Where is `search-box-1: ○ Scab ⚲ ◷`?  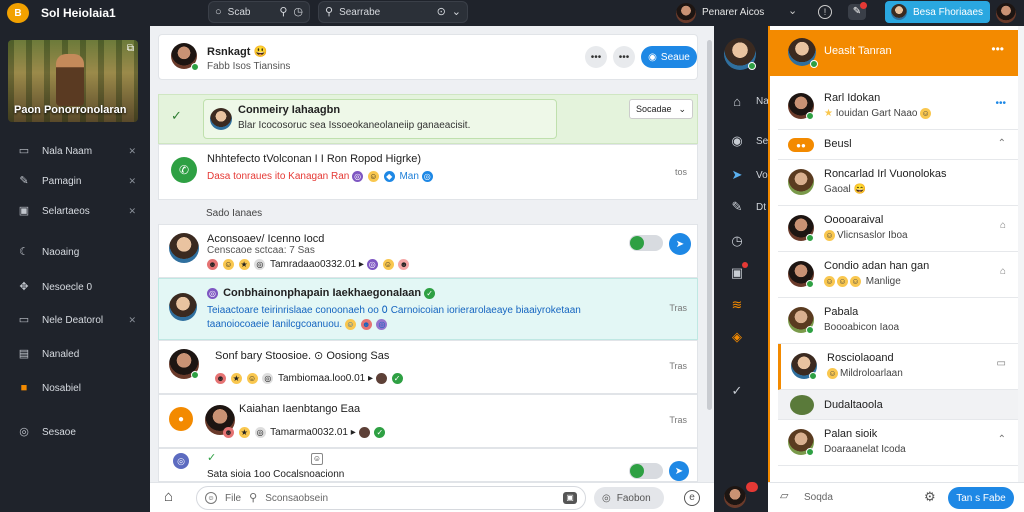
search-box-1: ○ Scab ⚲ ◷ is located at coordinates (259, 12).